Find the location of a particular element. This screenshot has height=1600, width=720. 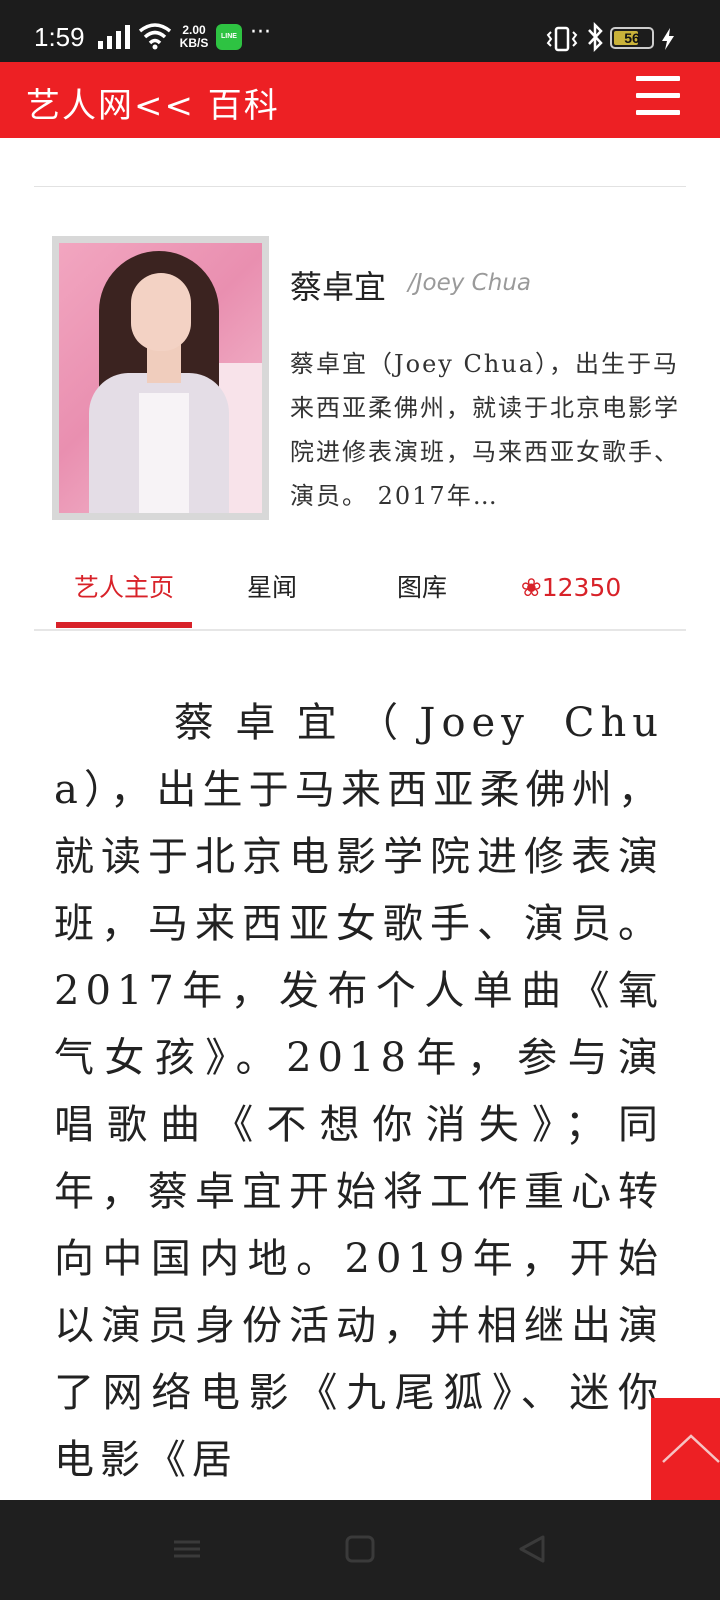

artist-english-name: /Joey Chua is located at coordinates (469, 283).